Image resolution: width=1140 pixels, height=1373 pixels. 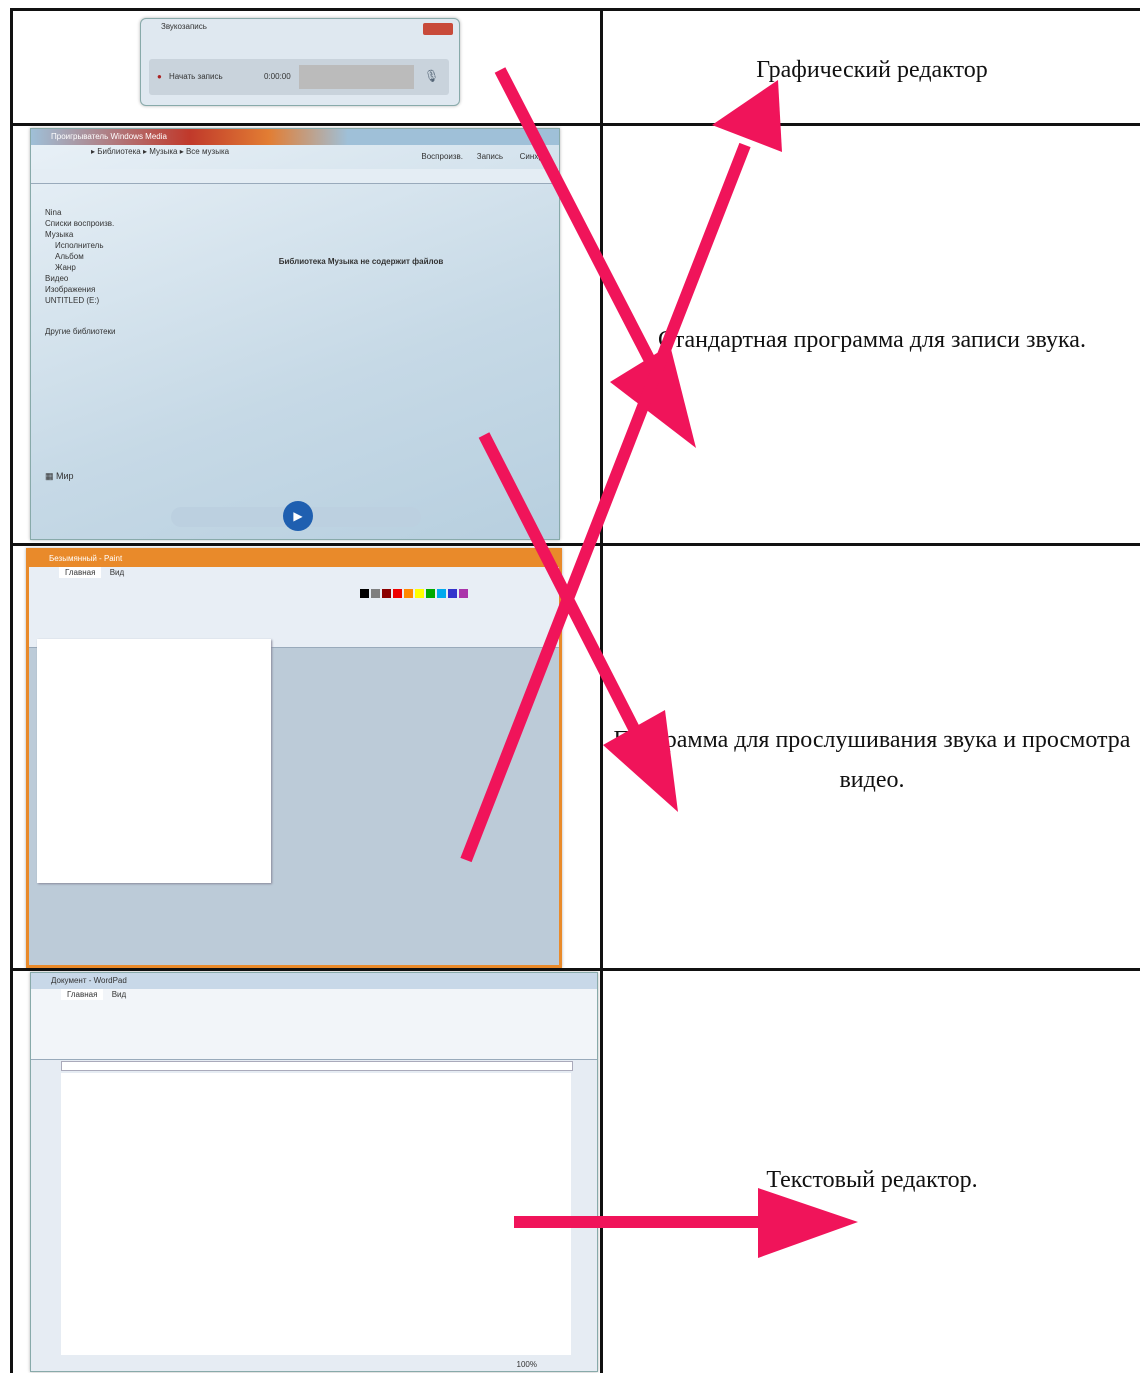 What do you see at coordinates (747, 116) in the screenshot?
I see `arrow-2-head` at bounding box center [747, 116].